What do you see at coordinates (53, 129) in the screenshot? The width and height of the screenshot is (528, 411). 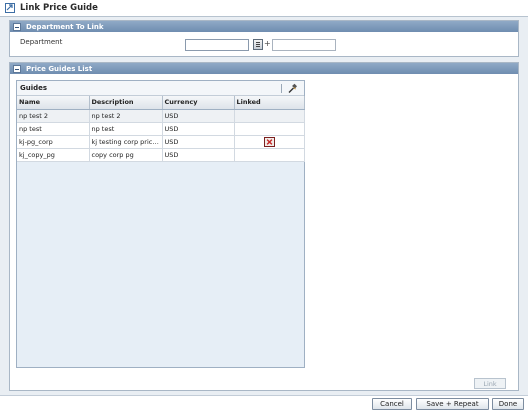 I see `cell-name: np test` at bounding box center [53, 129].